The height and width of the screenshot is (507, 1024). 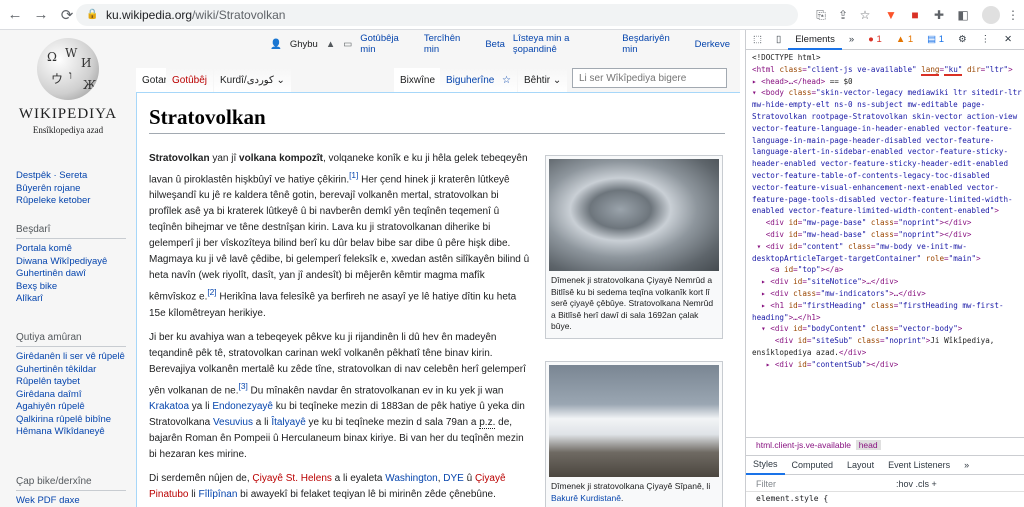 What do you see at coordinates (1013, 15) in the screenshot?
I see `menu-kebab-icon: ⋮` at bounding box center [1013, 15].